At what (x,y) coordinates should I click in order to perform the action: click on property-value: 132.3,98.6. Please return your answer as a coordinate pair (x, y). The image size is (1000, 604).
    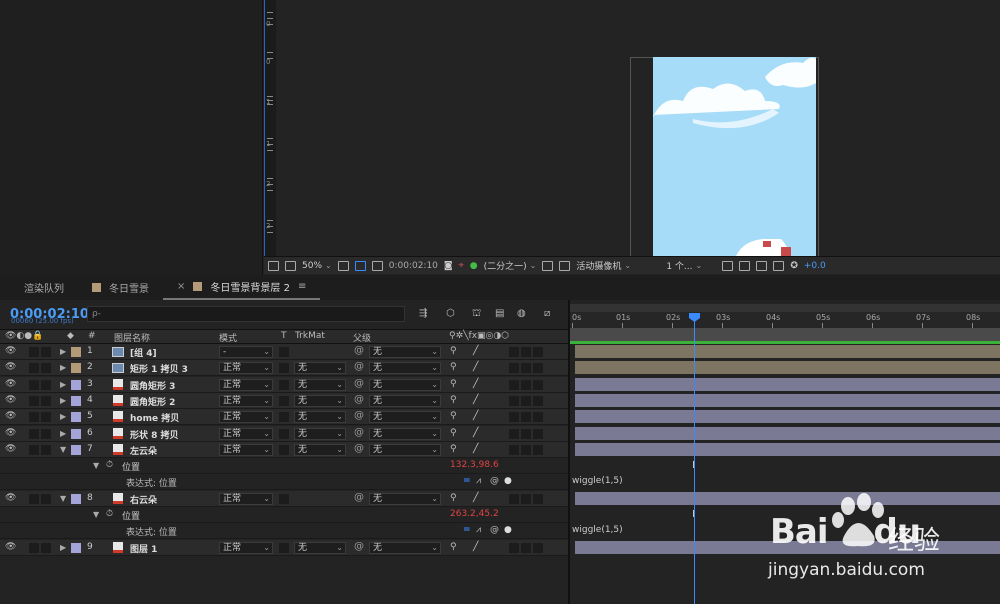
    Looking at the image, I should click on (474, 465).